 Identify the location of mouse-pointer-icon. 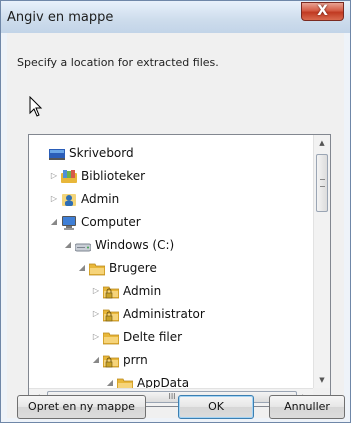
(36, 106).